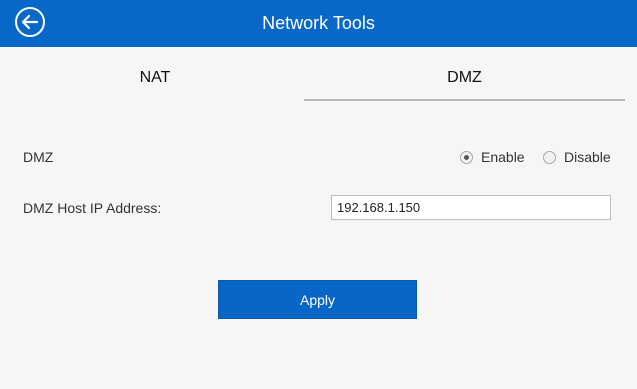 The width and height of the screenshot is (637, 389). Describe the element at coordinates (587, 157) in the screenshot. I see `disable-label: Disable` at that location.